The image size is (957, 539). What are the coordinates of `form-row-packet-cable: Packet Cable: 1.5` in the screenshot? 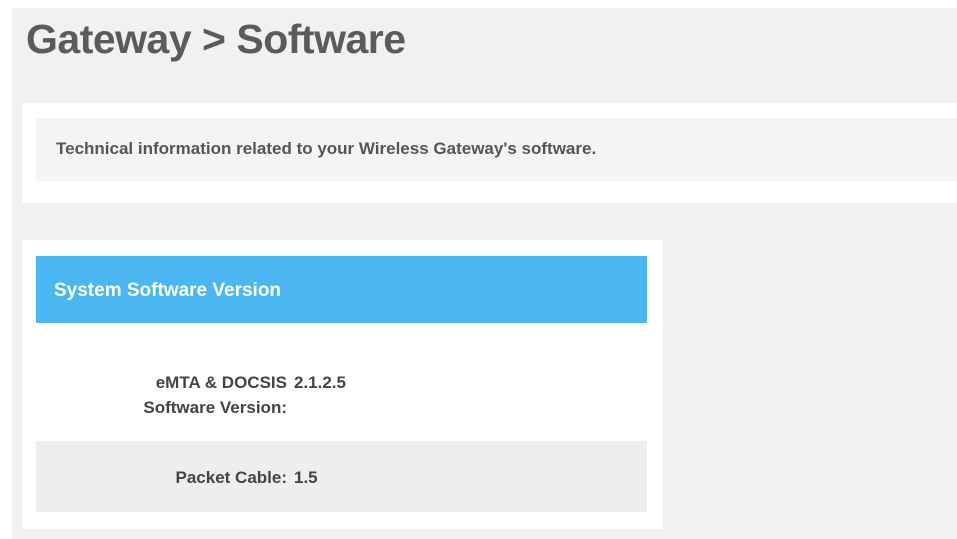 It's located at (341, 476).